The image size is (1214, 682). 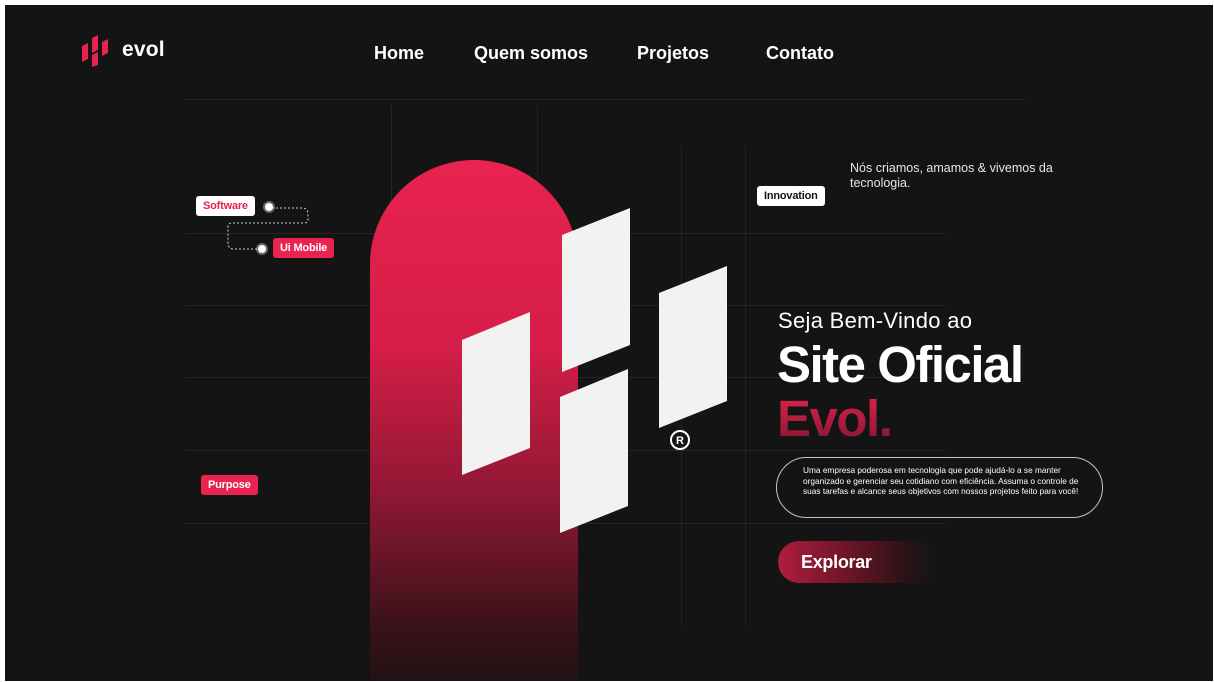 I want to click on nav-item-quem-somos: Quem somos, so click(x=531, y=53).